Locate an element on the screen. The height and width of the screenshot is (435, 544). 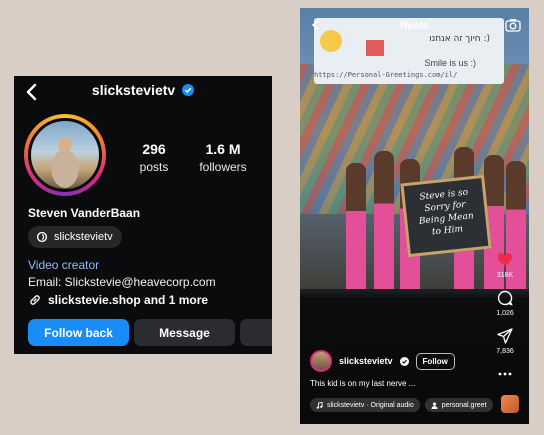
profile-links: slickstevie.shop and 1 more is located at coordinates (118, 300).